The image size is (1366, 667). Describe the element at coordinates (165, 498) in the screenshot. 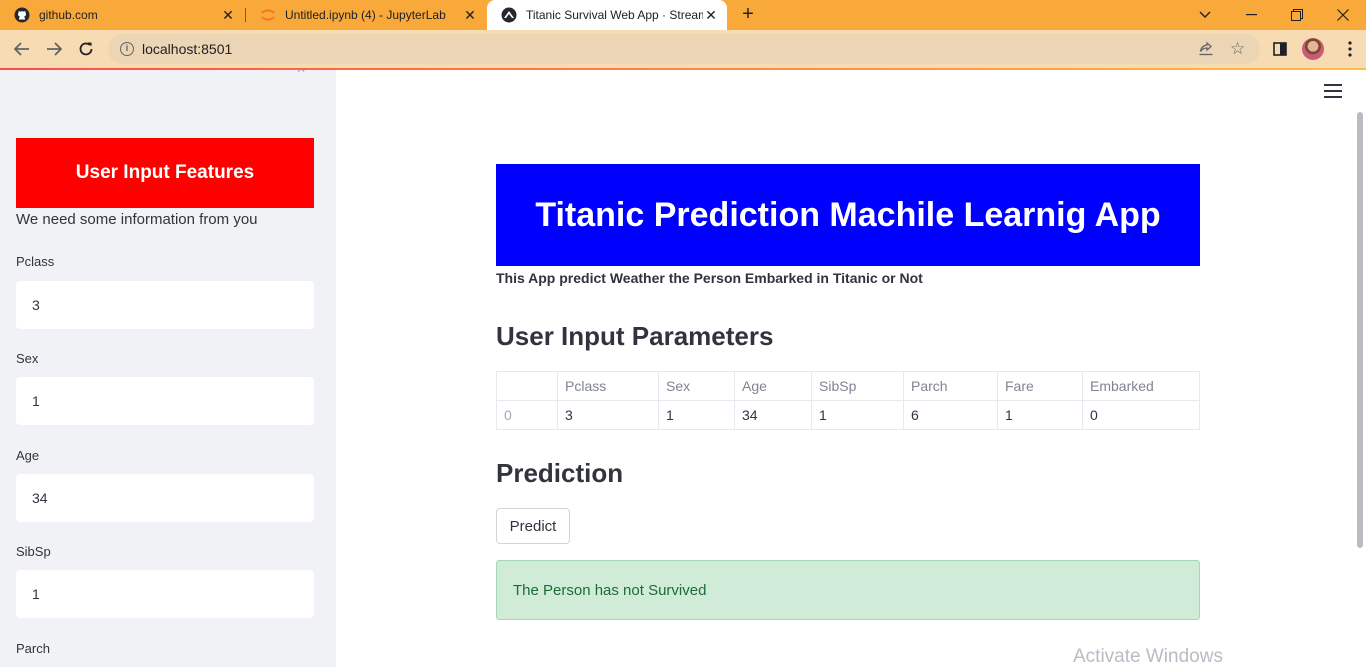

I see `age-input` at that location.